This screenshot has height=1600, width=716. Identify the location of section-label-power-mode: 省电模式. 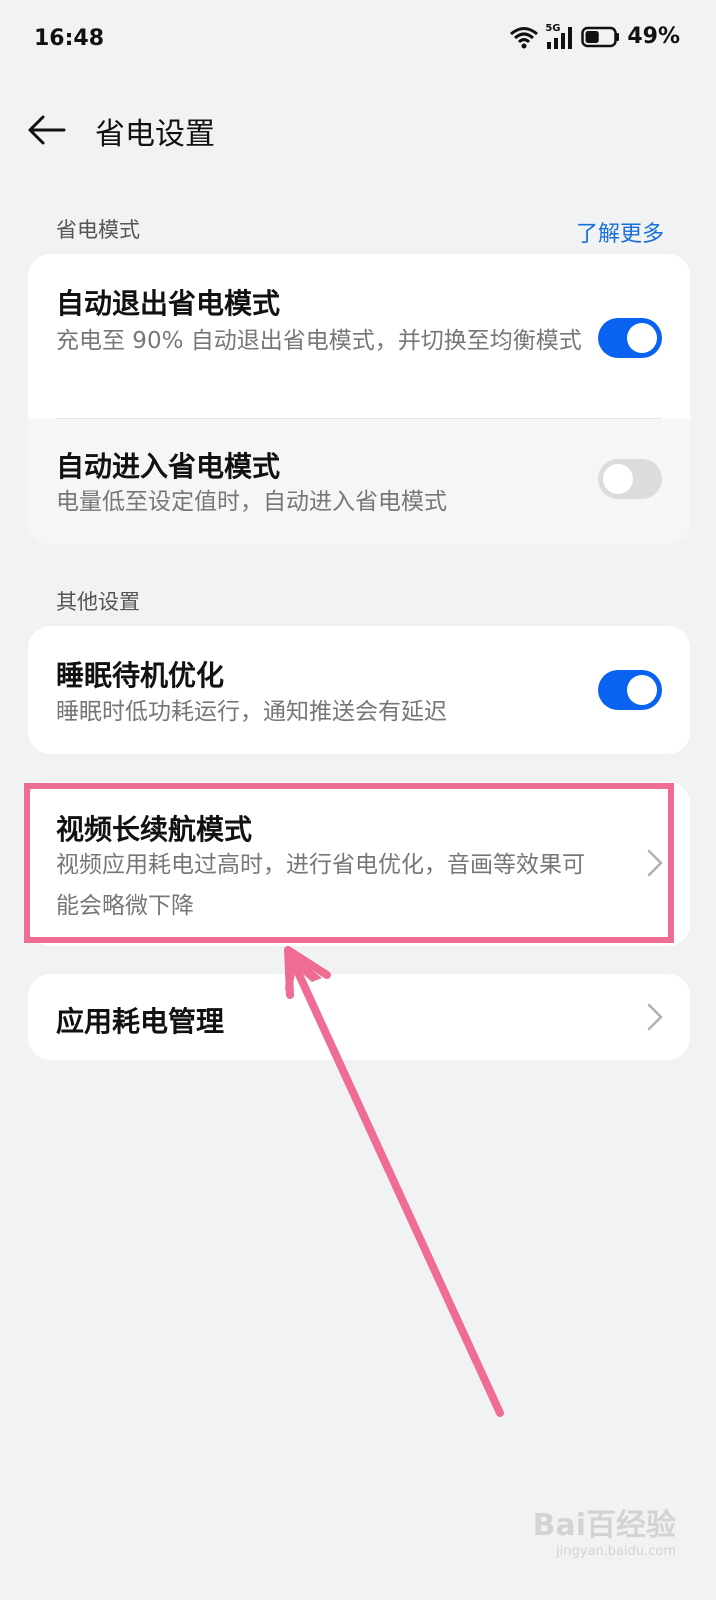
(98, 230).